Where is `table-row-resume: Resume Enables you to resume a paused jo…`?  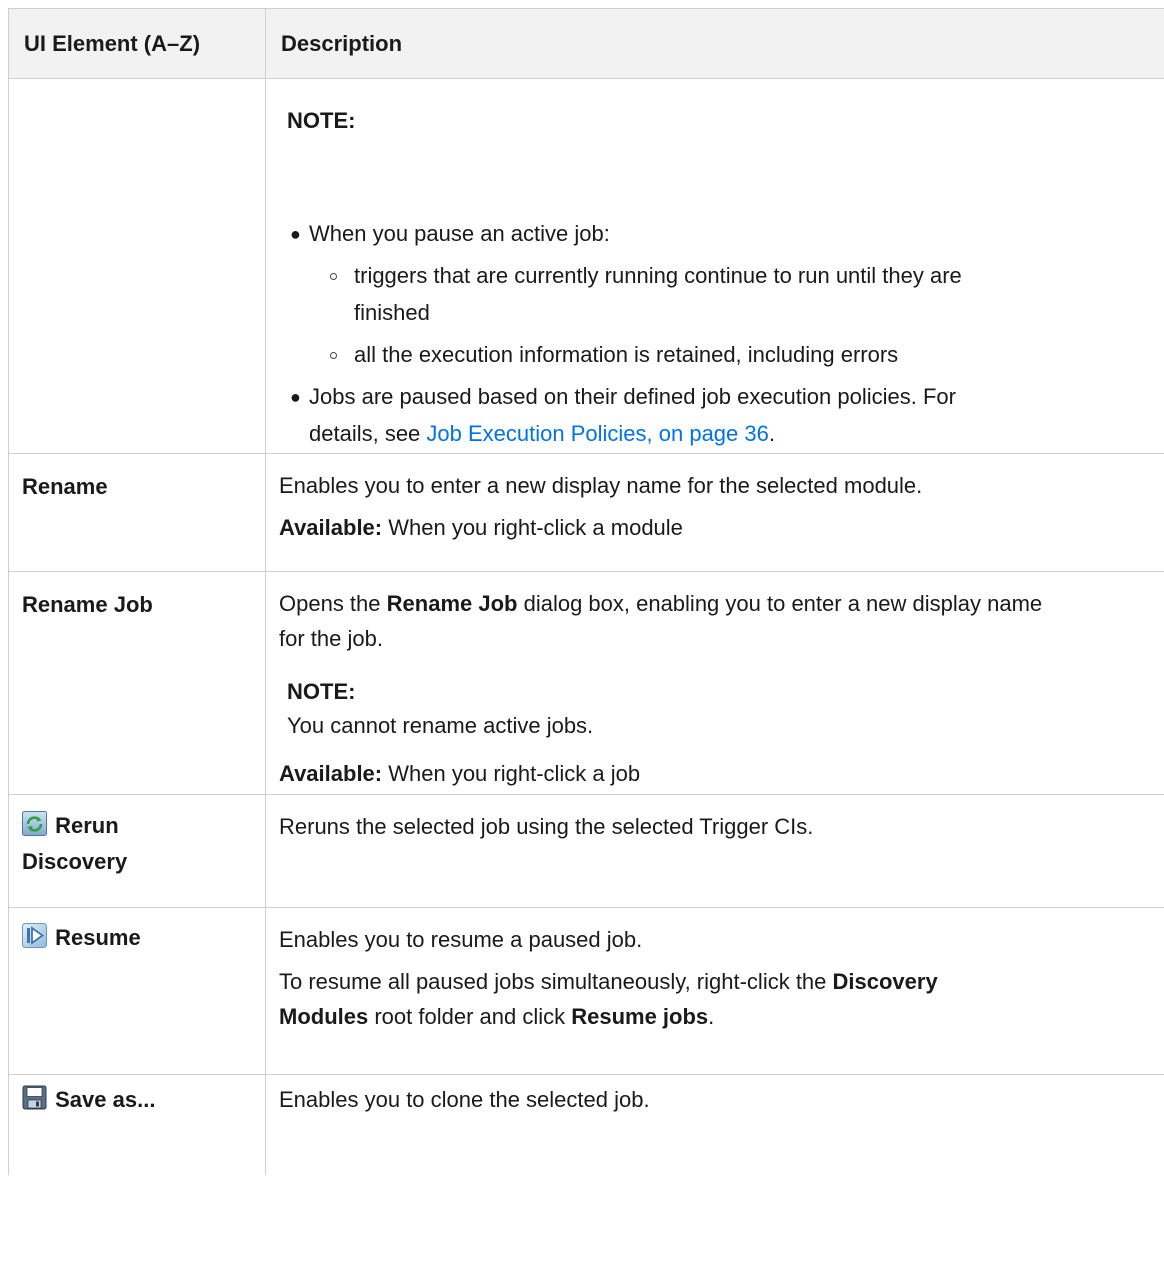 table-row-resume: Resume Enables you to resume a paused jo… is located at coordinates (586, 991).